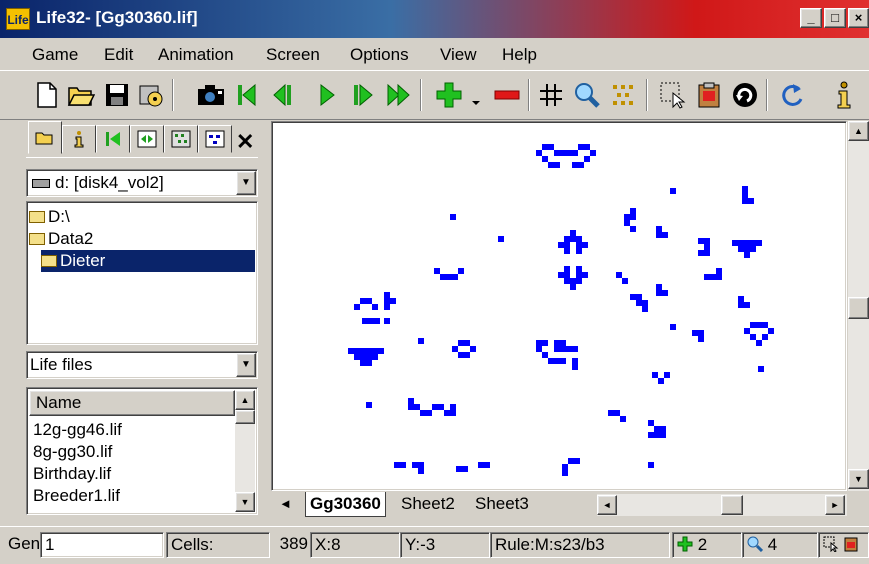  What do you see at coordinates (793, 95) in the screenshot?
I see `refresh-icon` at bounding box center [793, 95].